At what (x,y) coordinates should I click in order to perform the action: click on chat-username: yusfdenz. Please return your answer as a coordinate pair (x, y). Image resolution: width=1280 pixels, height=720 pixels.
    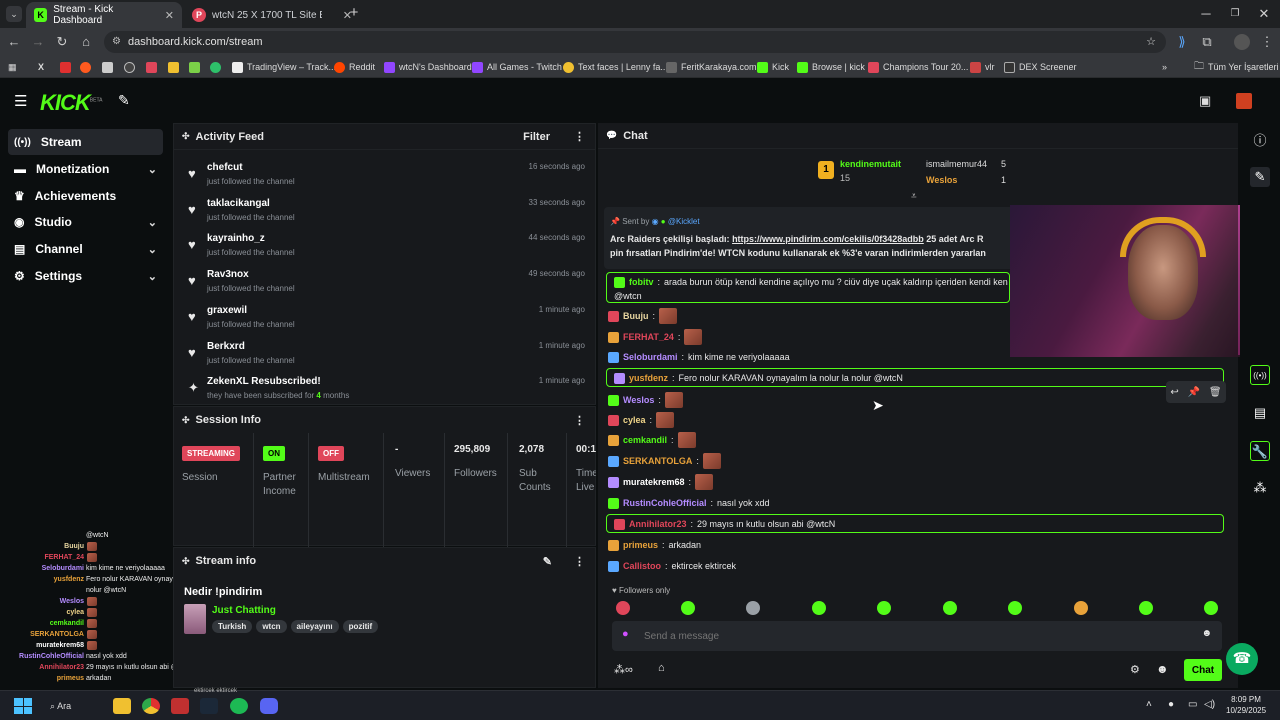
    Looking at the image, I should click on (648, 378).